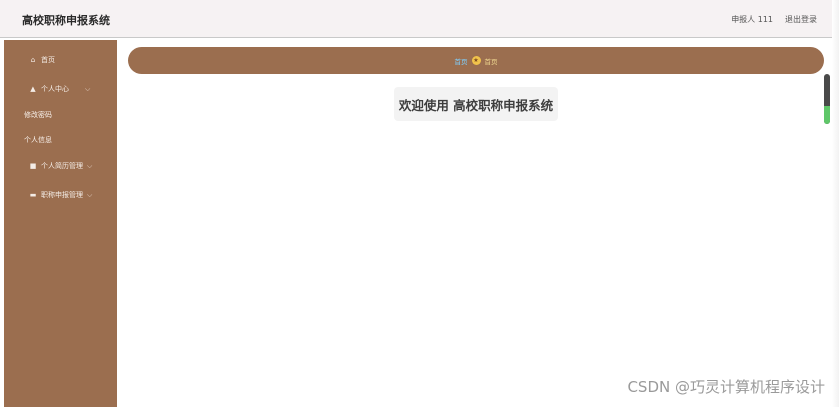 This screenshot has width=839, height=407. Describe the element at coordinates (774, 19) in the screenshot. I see `user-area: 申报人 111 退出登录` at that location.